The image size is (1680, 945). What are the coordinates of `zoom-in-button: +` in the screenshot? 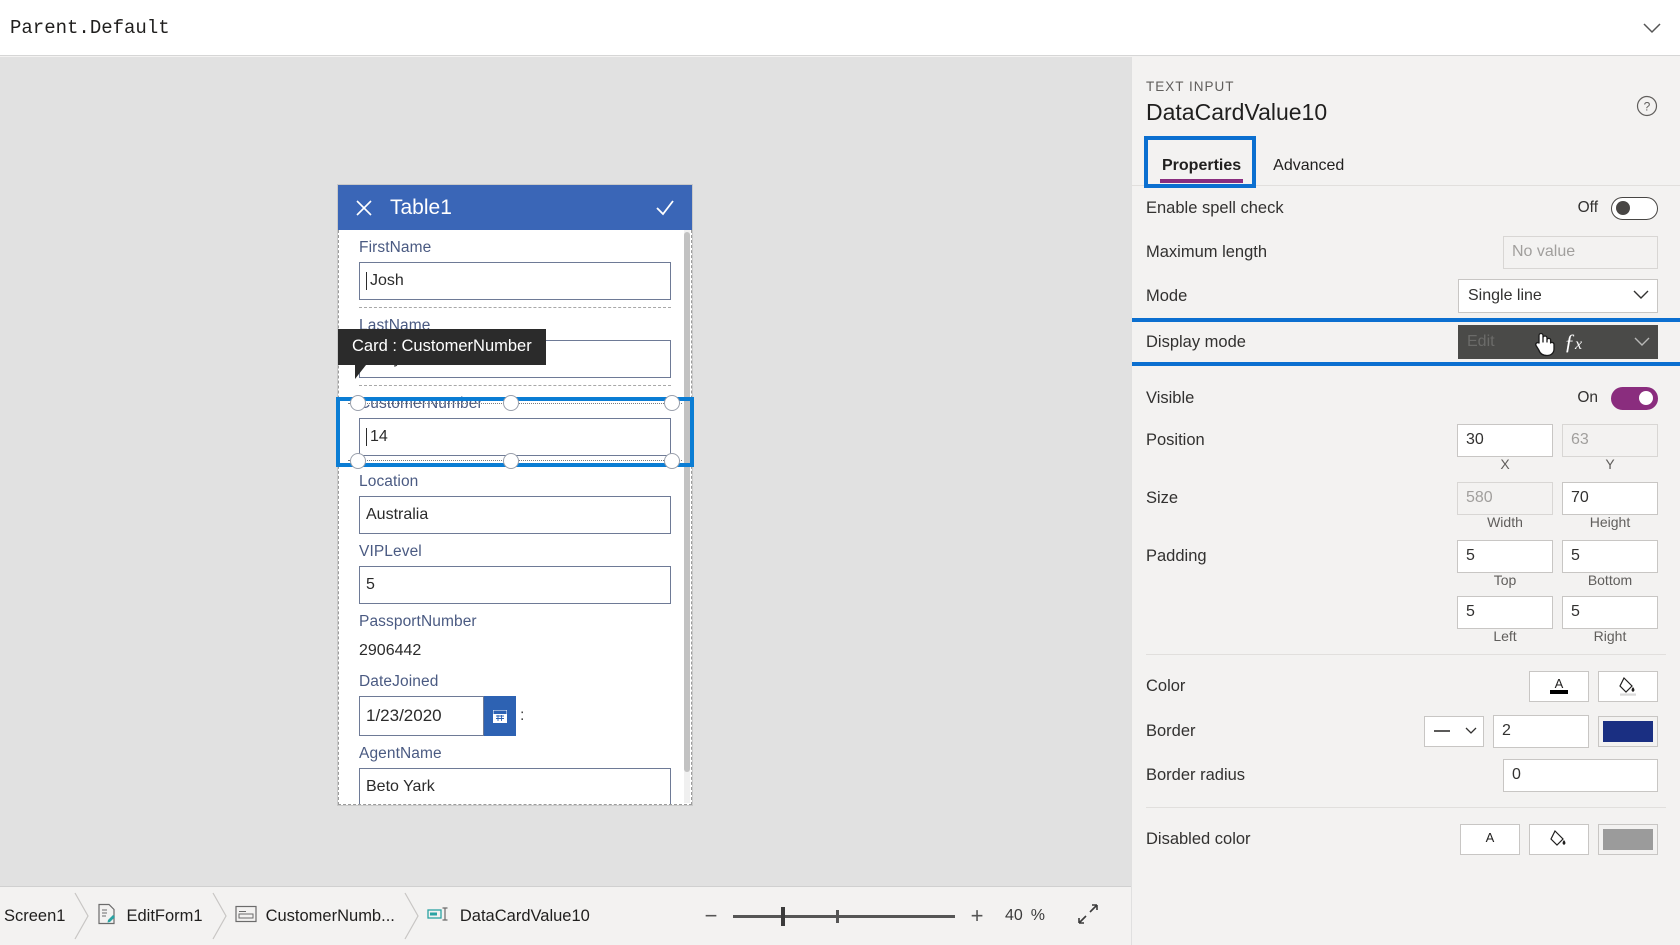 It's located at (977, 916).